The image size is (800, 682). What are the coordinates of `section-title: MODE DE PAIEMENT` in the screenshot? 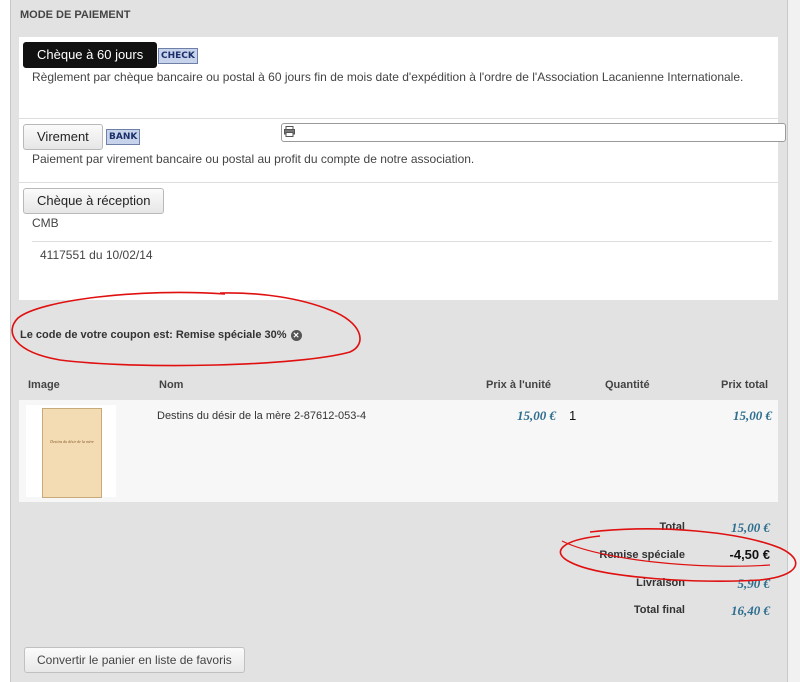 It's located at (75, 15).